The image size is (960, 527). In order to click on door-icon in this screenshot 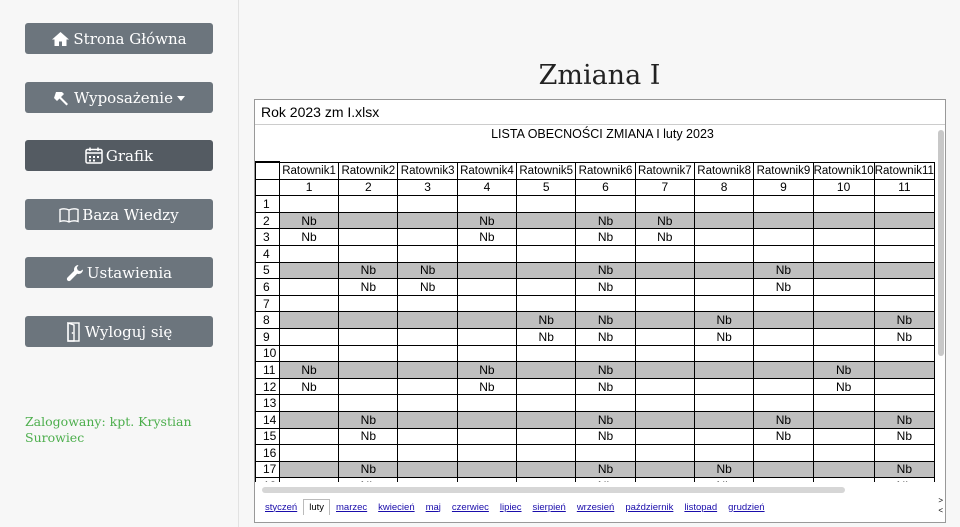, I will do `click(74, 331)`.